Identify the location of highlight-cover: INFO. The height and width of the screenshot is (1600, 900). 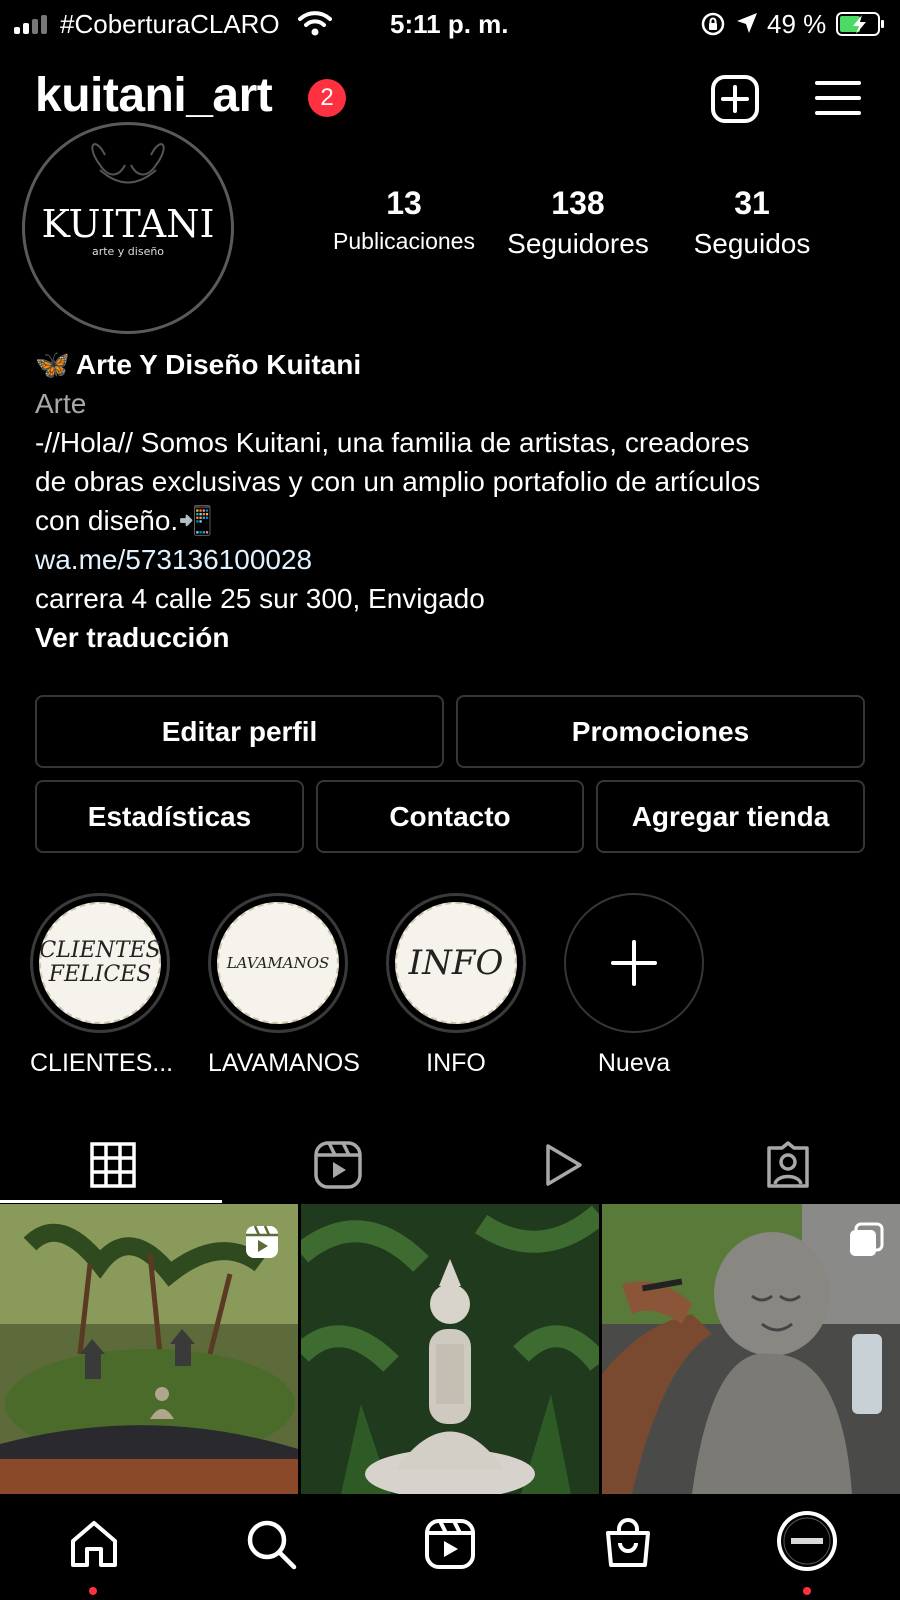
(456, 963).